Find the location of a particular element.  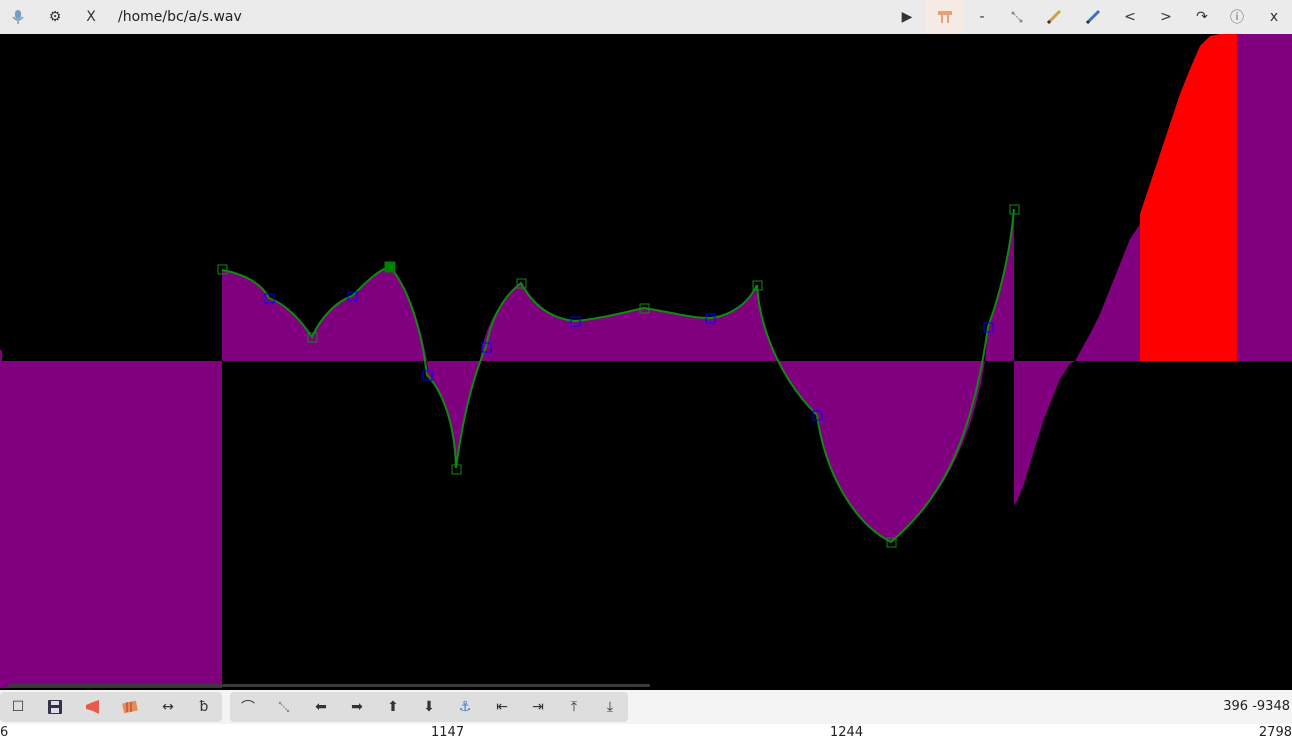

megaphone-icon is located at coordinates (93, 707).